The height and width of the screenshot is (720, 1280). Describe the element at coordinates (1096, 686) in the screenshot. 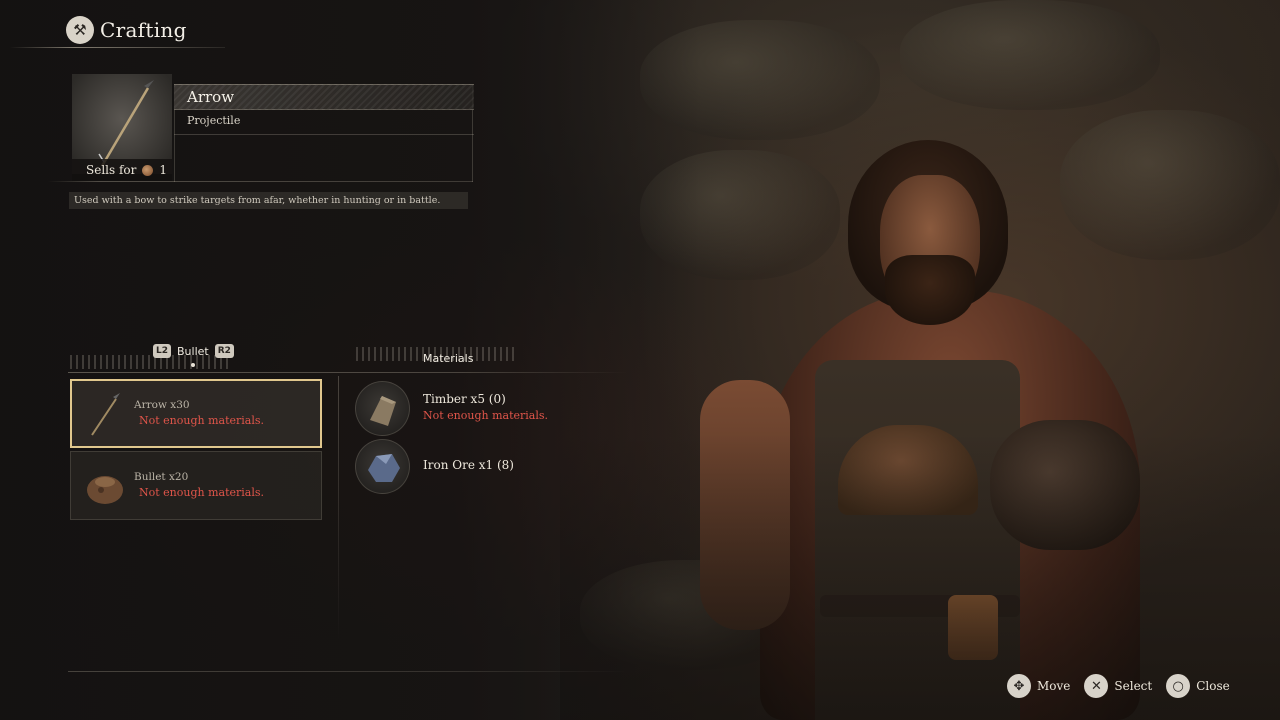

I see `cross-button-icon: ✕` at that location.